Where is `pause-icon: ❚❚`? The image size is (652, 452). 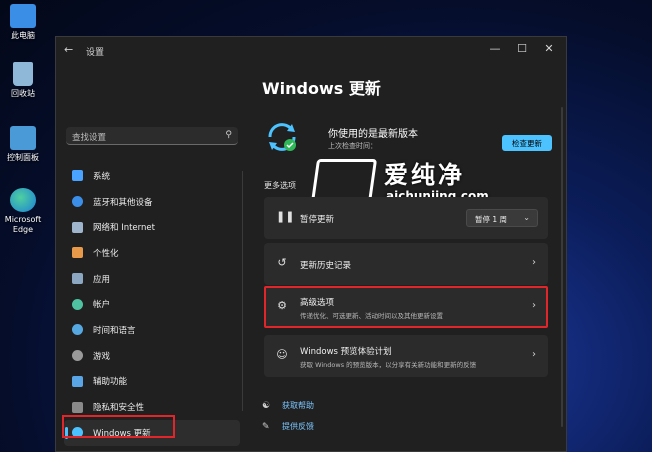
pause-icon: ❚❚ is located at coordinates (285, 216).